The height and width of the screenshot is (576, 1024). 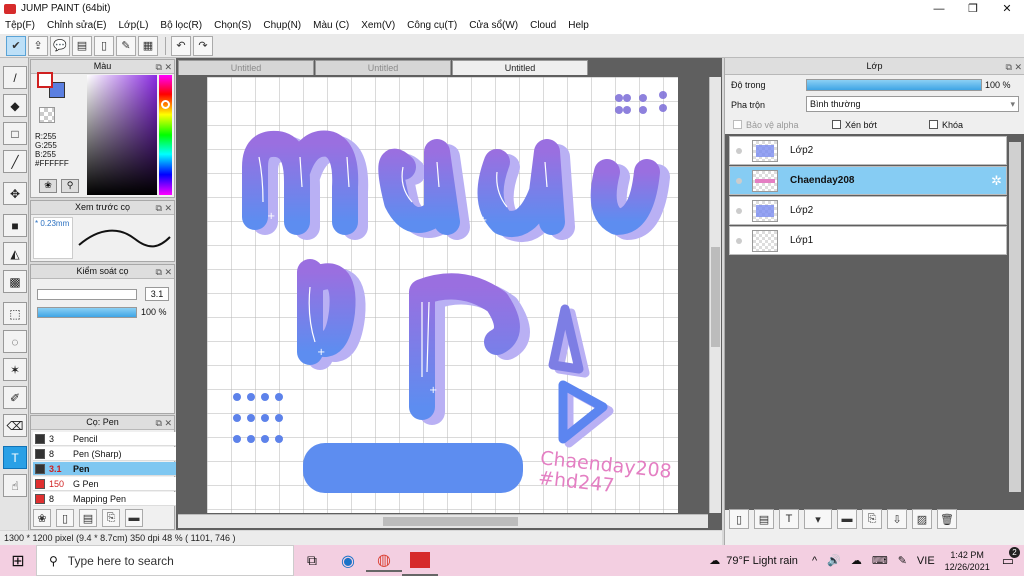 I want to click on text-icon: T, so click(x=15, y=457).